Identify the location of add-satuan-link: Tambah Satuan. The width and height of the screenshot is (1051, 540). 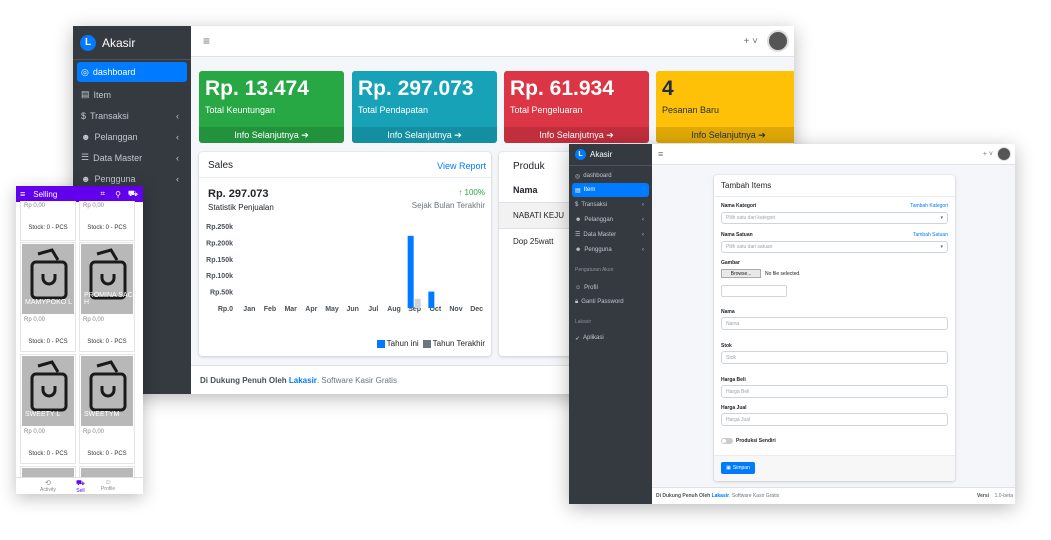
(930, 235).